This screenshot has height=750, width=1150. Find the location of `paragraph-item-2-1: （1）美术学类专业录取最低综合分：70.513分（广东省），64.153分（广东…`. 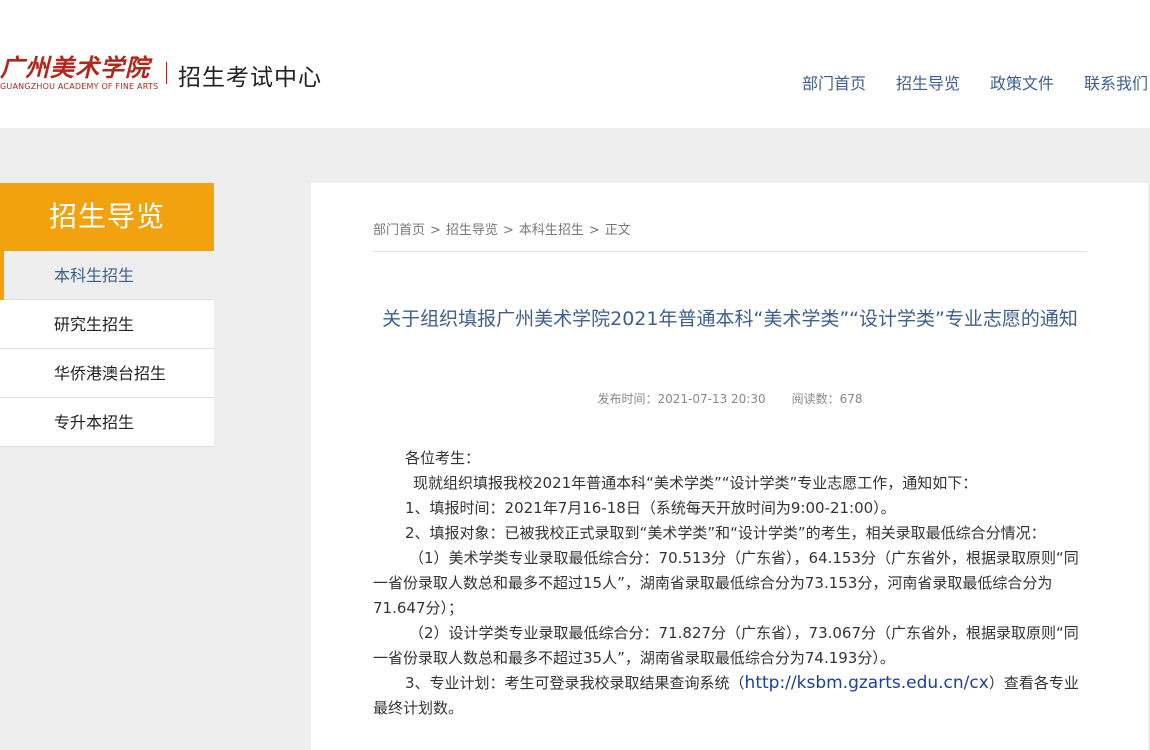

paragraph-item-2-1: （1）美术学类专业录取最低综合分：70.513分（广东省），64.153分（广东… is located at coordinates (726, 583).